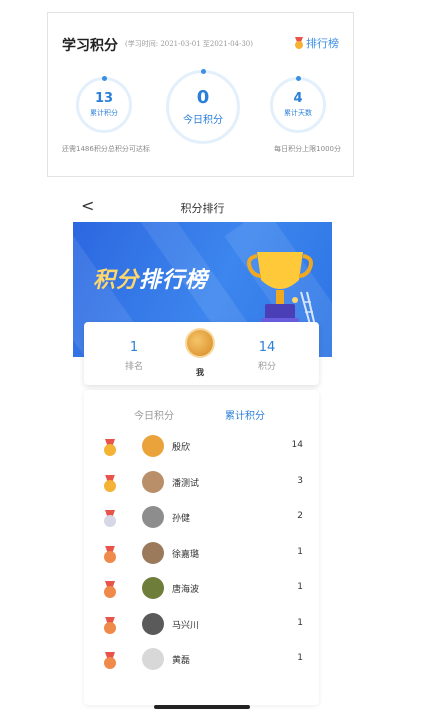 This screenshot has height=727, width=426. I want to click on page-title: 积分排行, so click(202, 208).